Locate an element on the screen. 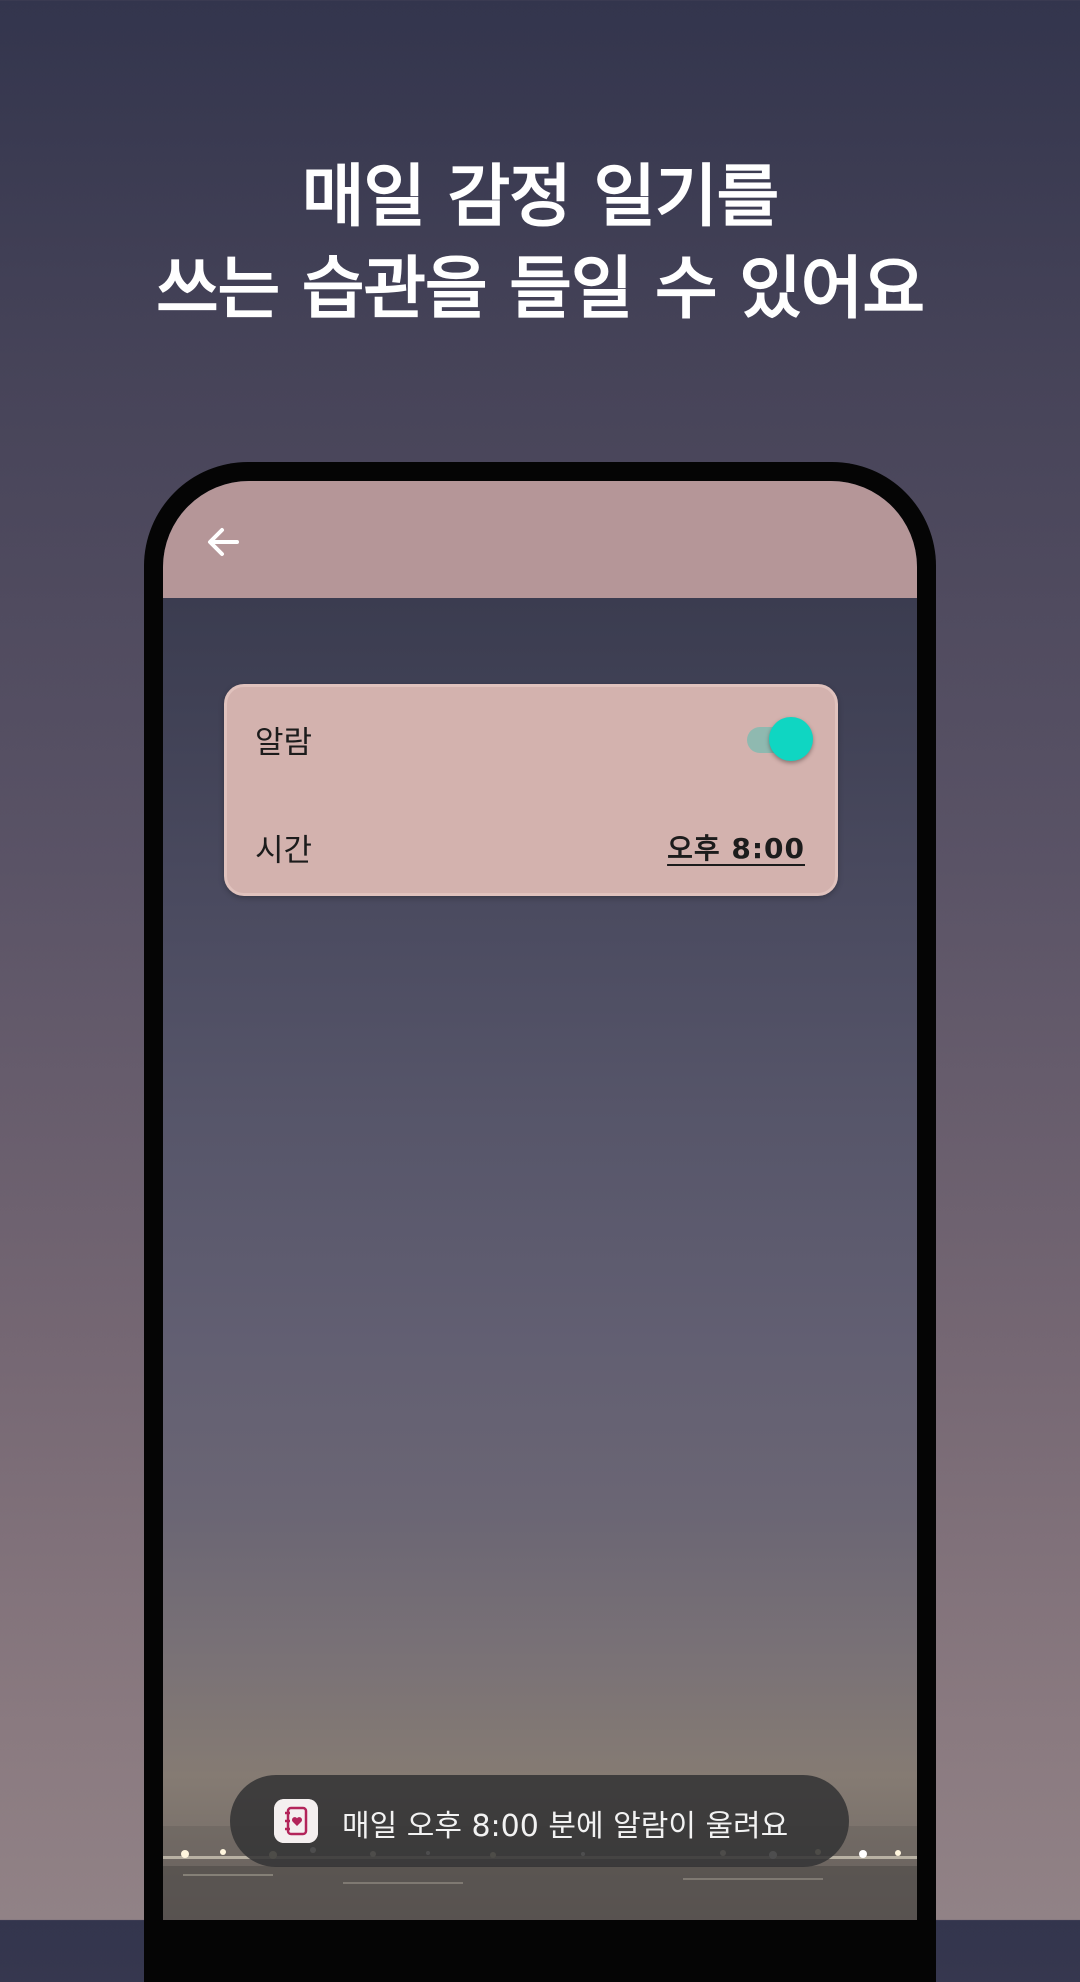 The height and width of the screenshot is (1982, 1080). alarm-settings-card: 알람 시간 오후 8:00 is located at coordinates (531, 790).